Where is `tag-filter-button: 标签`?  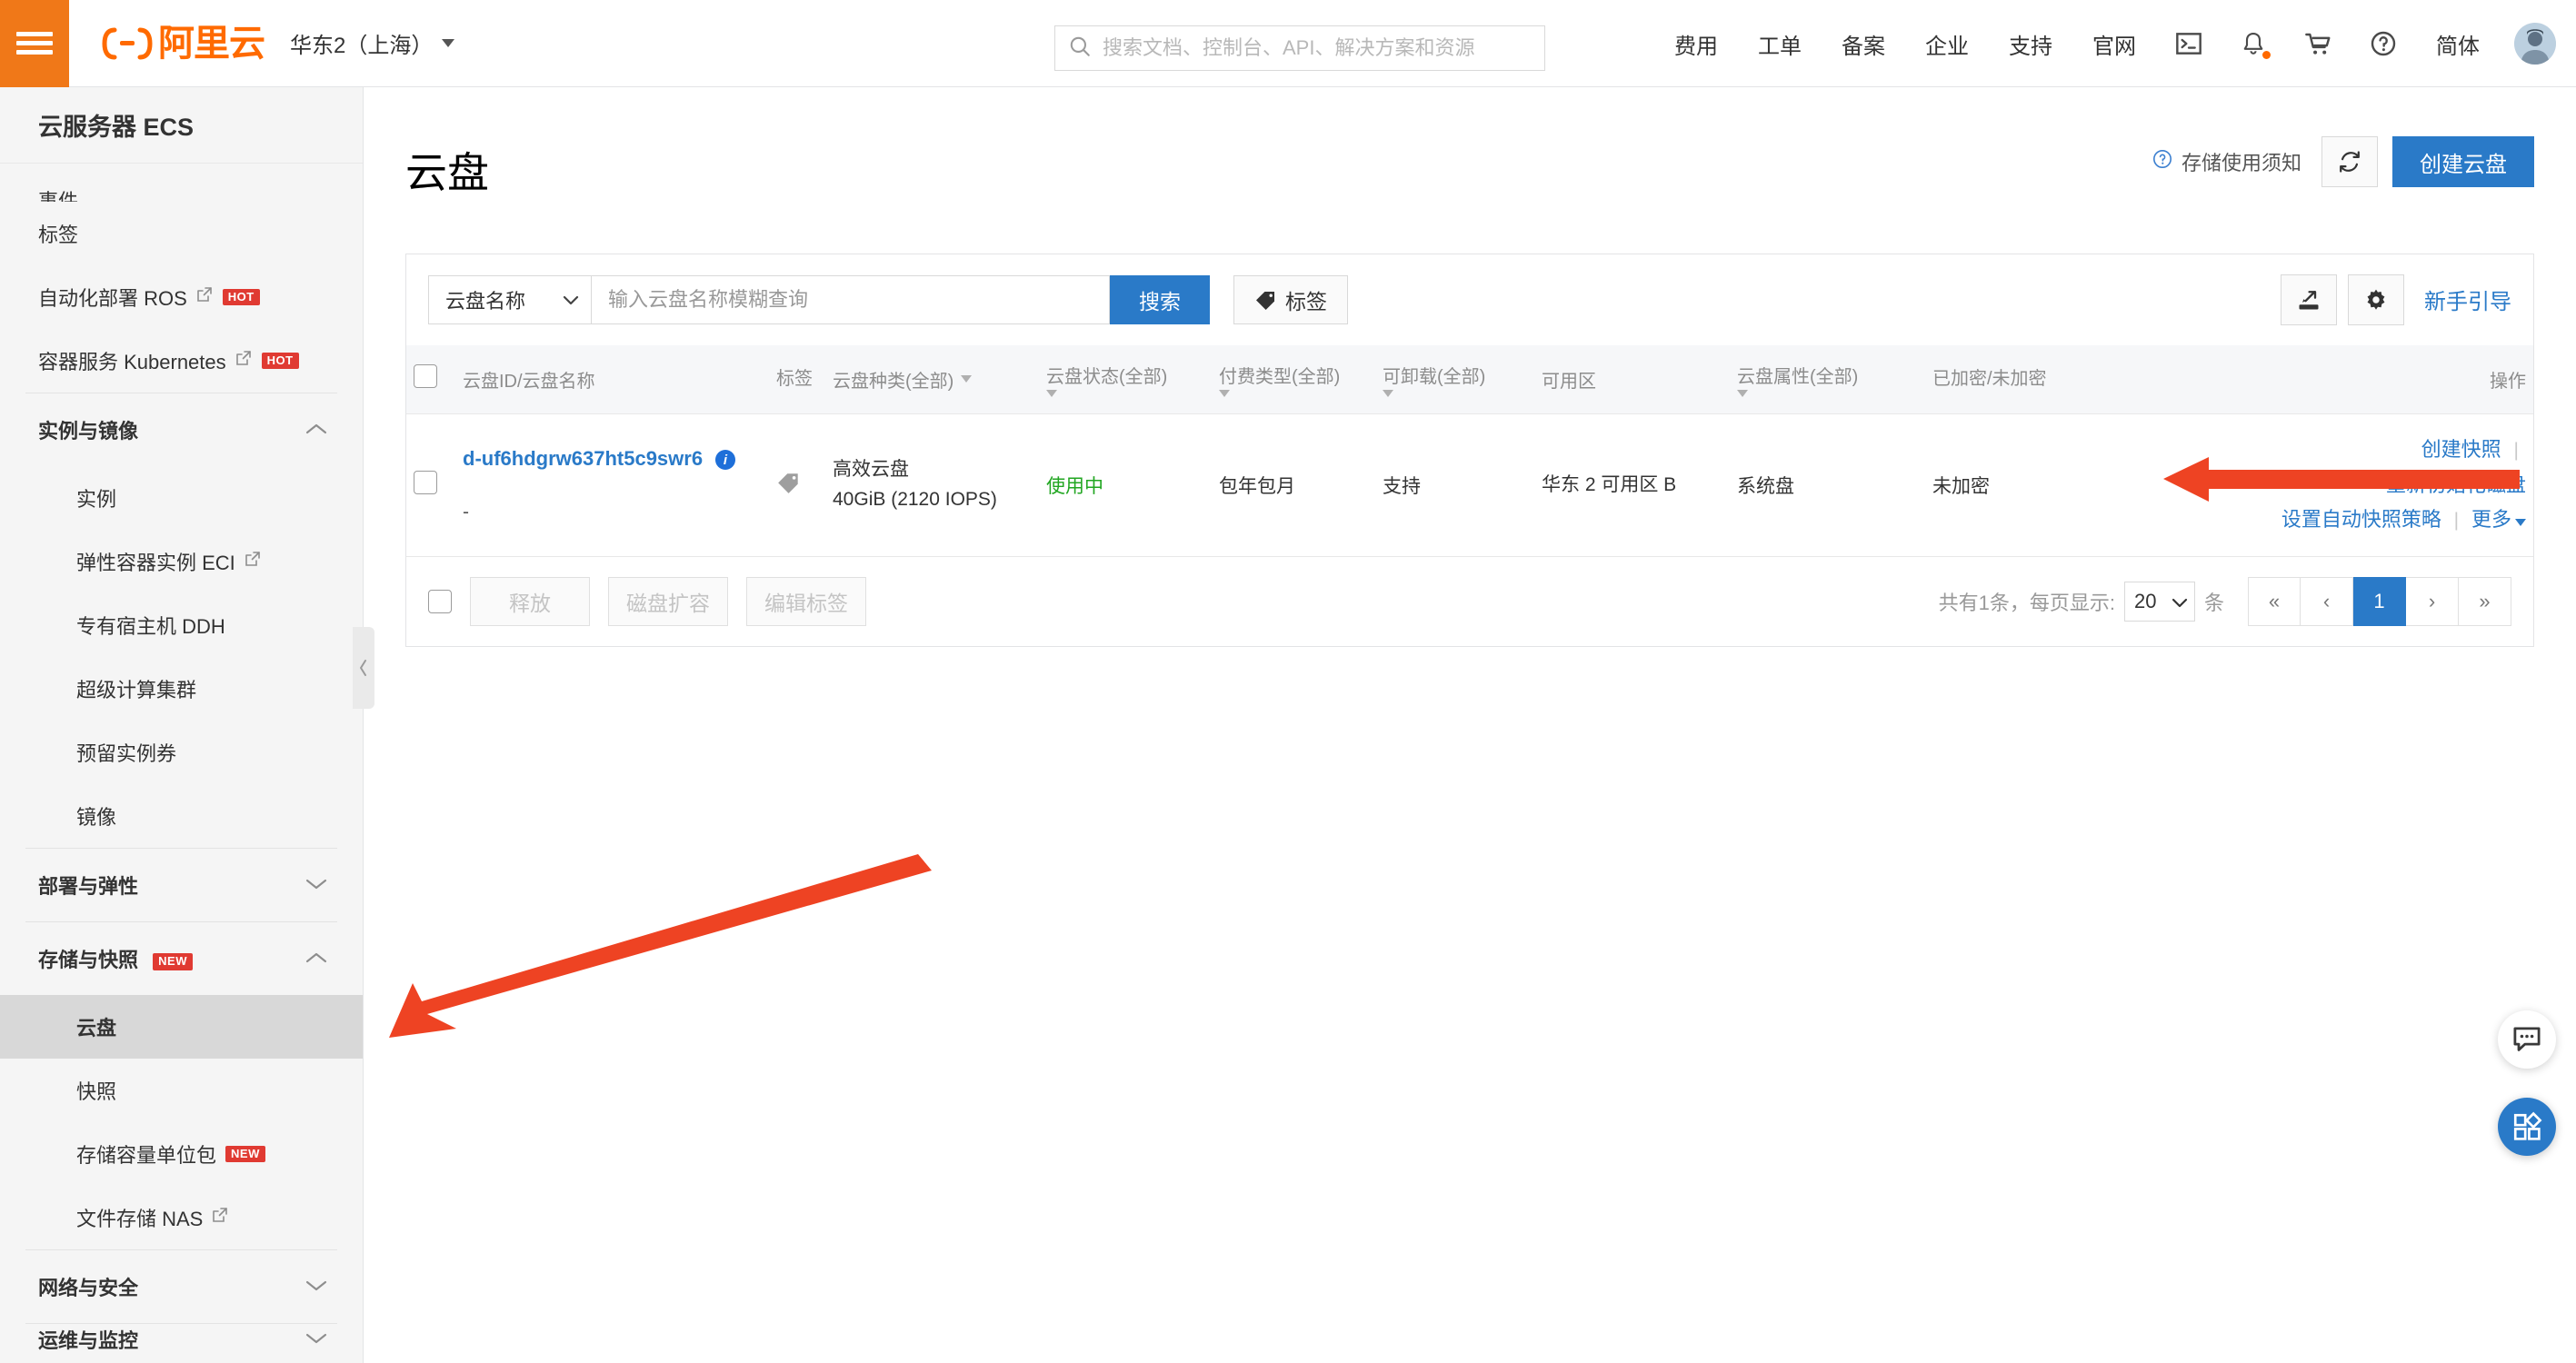
tag-filter-button: 标签 is located at coordinates (1290, 299).